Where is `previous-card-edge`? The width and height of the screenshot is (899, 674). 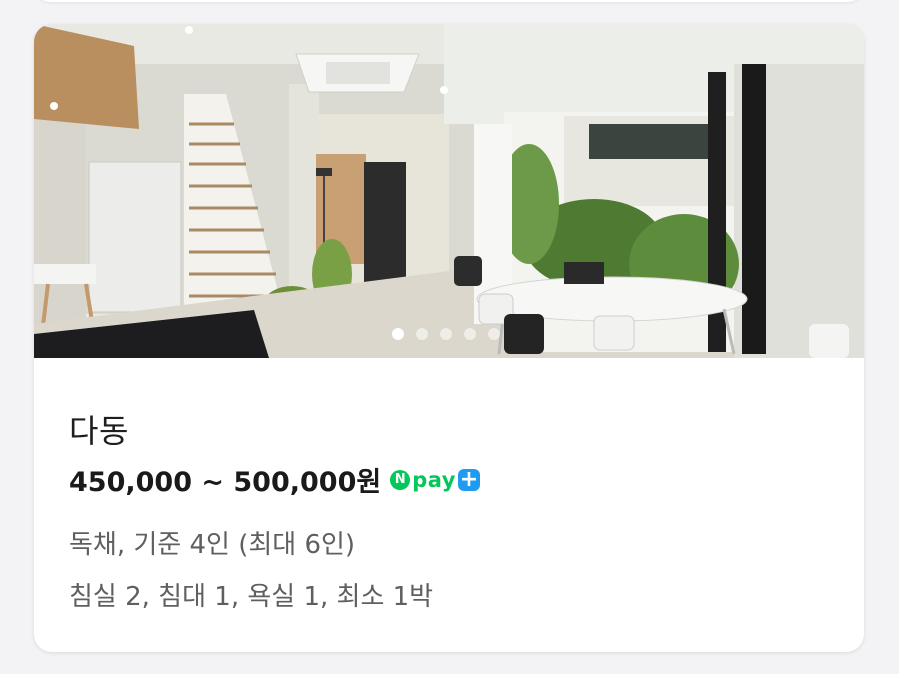
previous-card-edge is located at coordinates (449, 1).